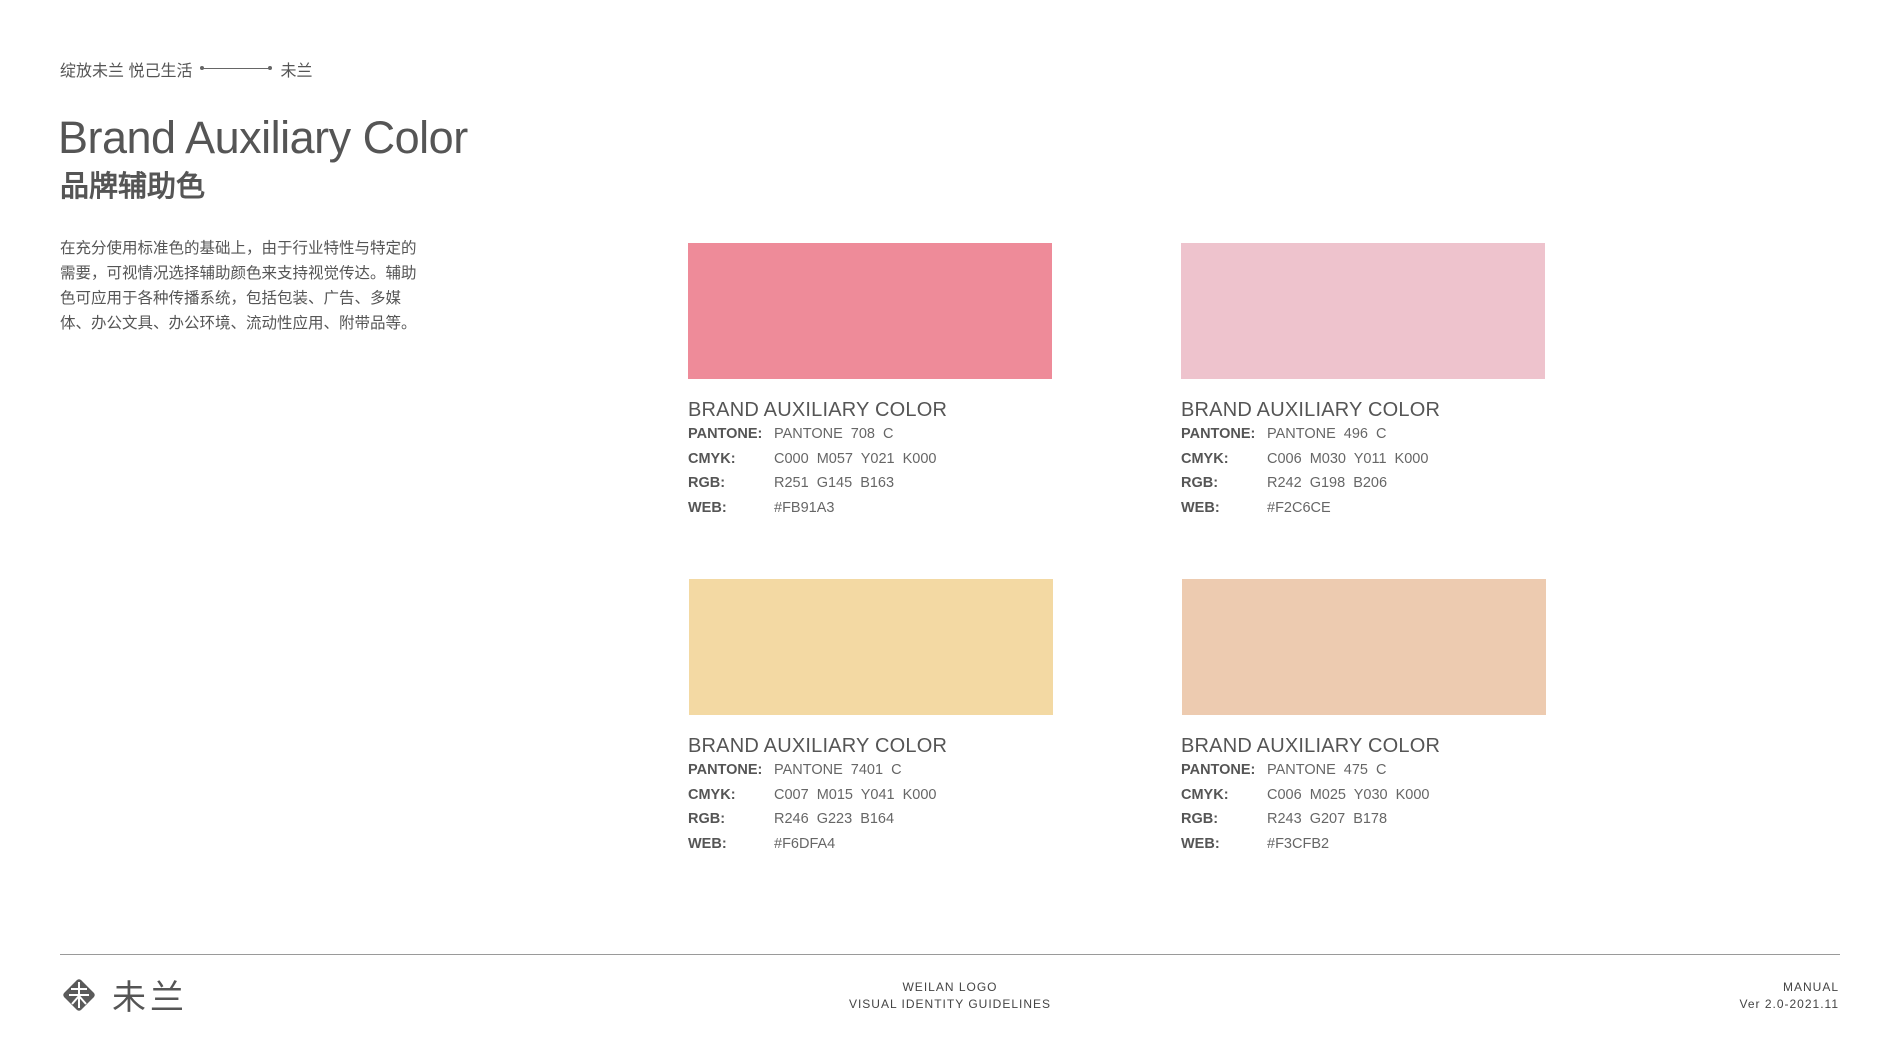 The image size is (1891, 1063). What do you see at coordinates (950, 996) in the screenshot?
I see `footer-doc-info: WEILAN LOGO VISUAL IDENTITY GUIDELINES` at bounding box center [950, 996].